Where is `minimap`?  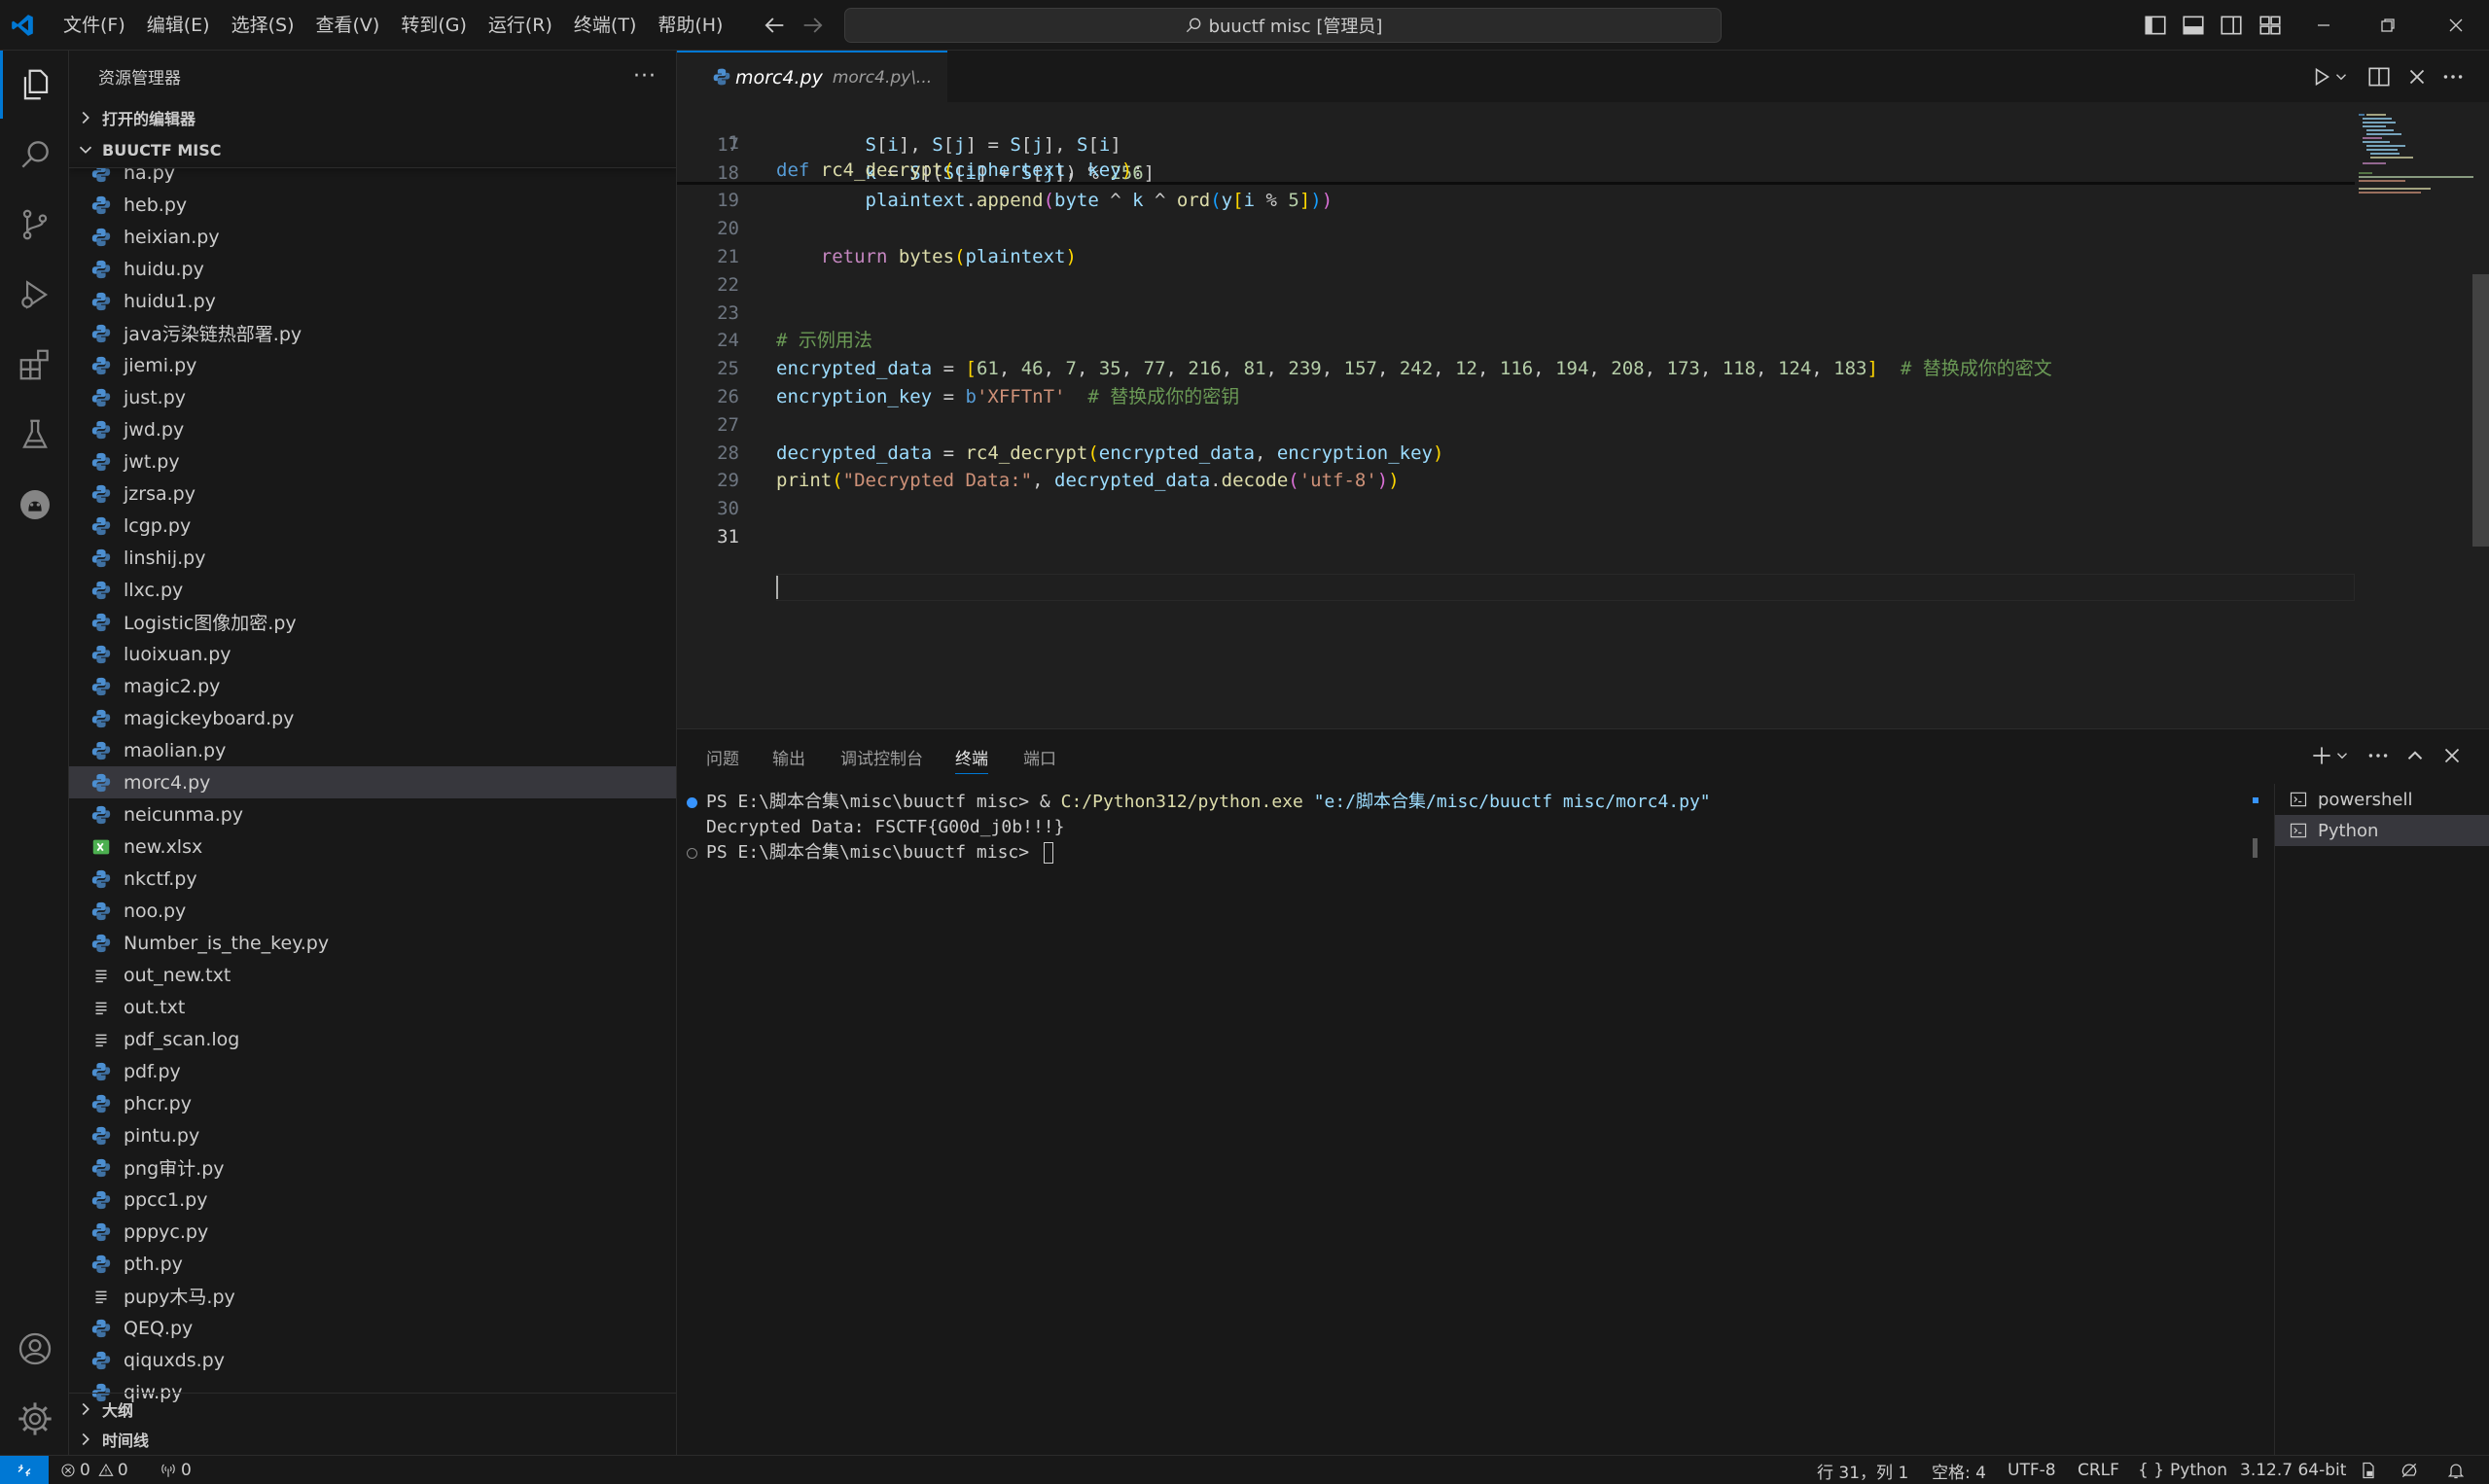 minimap is located at coordinates (2415, 415).